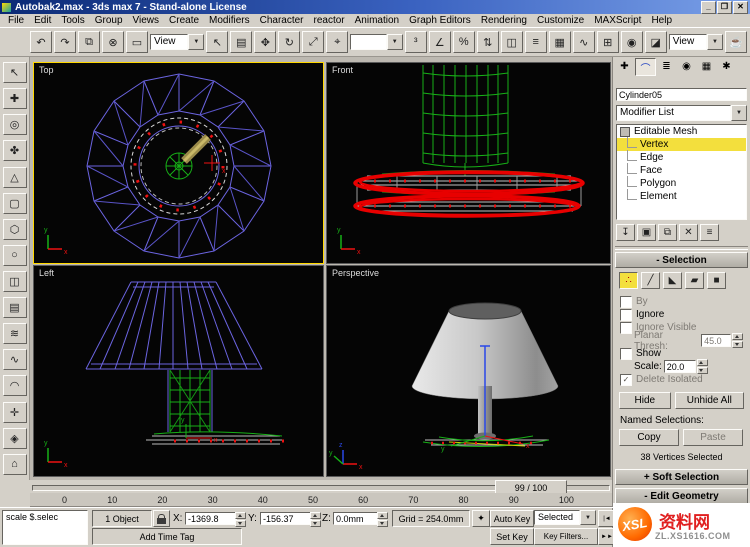 The width and height of the screenshot is (750, 547). I want to click on left-tool-icon: ⬡, so click(14, 229).